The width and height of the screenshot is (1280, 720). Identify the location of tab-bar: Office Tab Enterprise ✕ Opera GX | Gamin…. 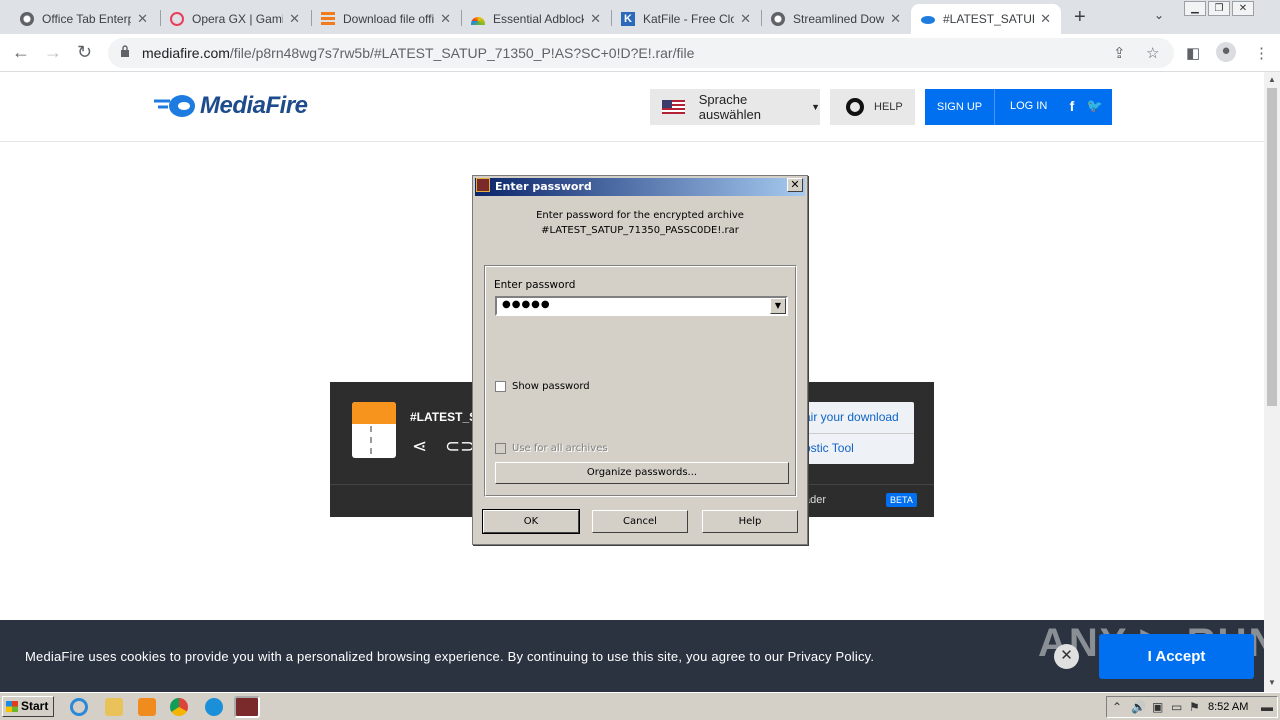
(640, 17).